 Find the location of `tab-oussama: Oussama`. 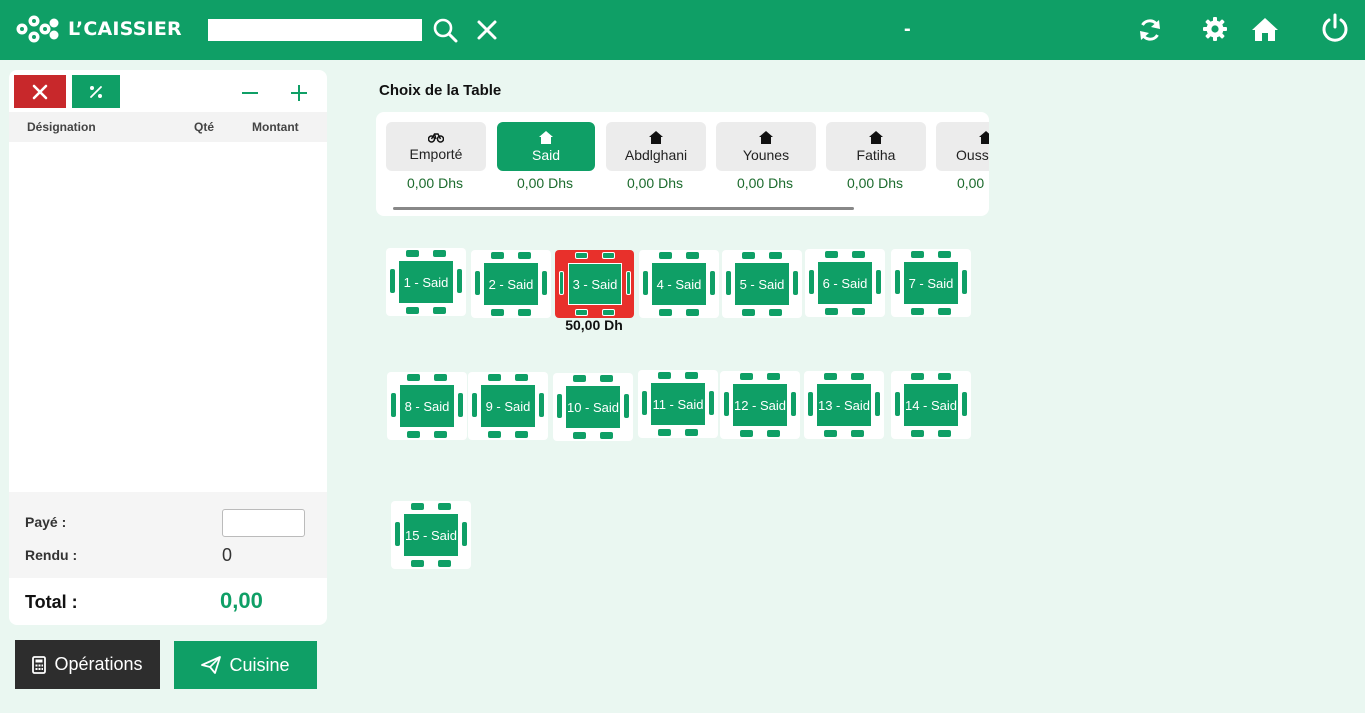

tab-oussama: Oussama is located at coordinates (962, 146).